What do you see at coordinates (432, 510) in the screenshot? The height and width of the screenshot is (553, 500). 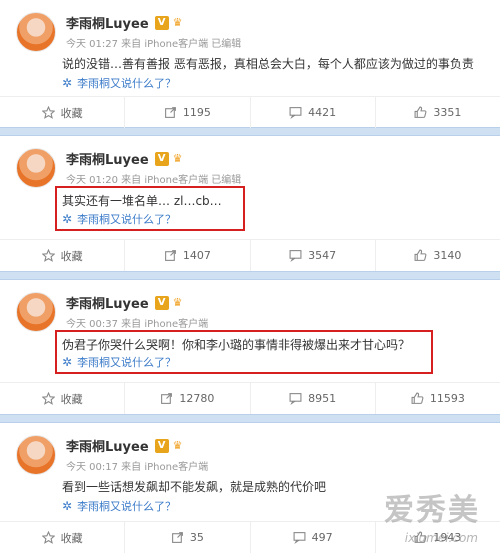 I see `watermark-logo: 爱秀美` at bounding box center [432, 510].